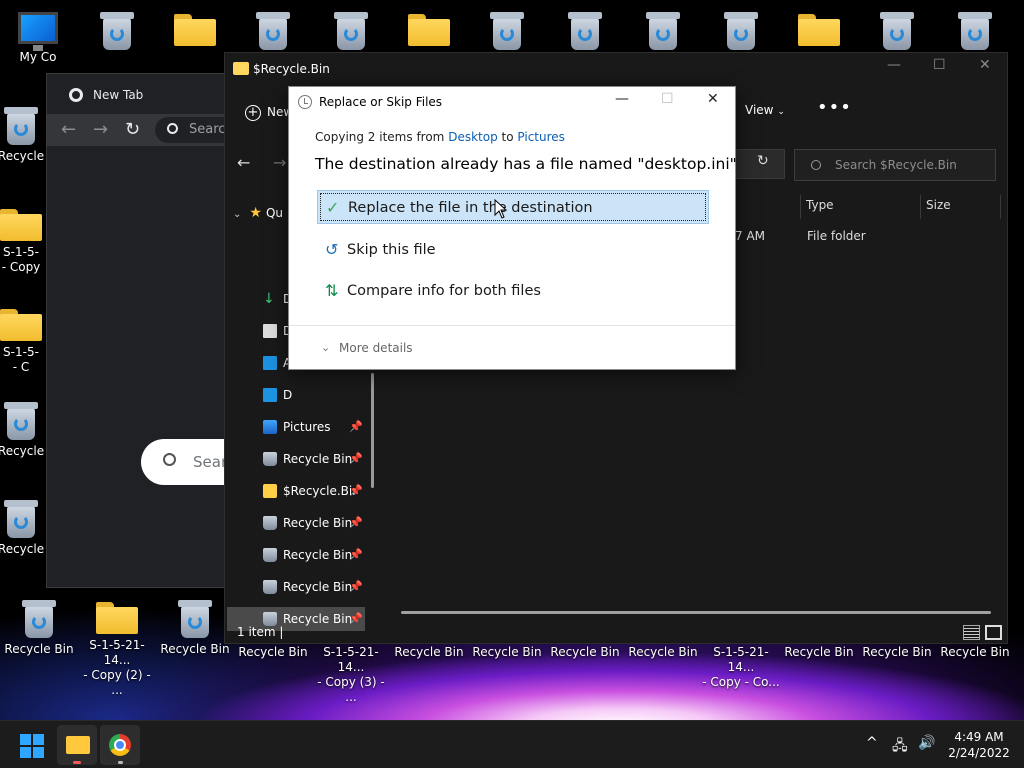 The image size is (1024, 768). I want to click on chrome-toolbar: ← → ↻ Search, so click(146, 130).